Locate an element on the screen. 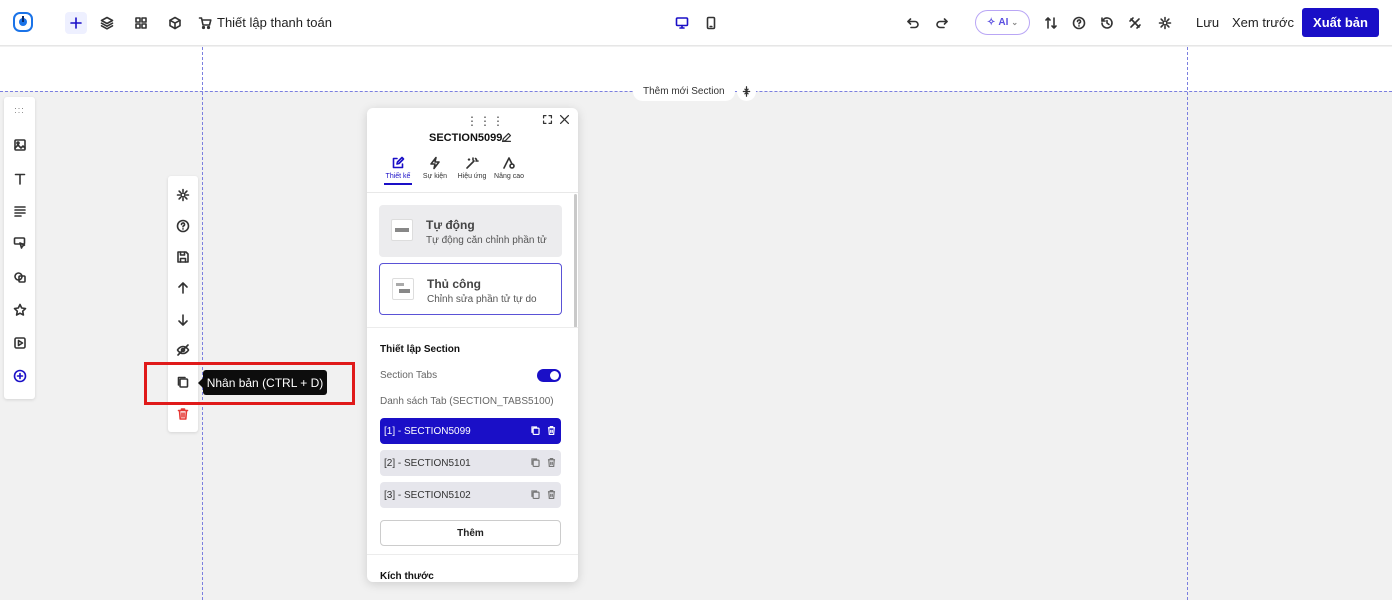 The width and height of the screenshot is (1392, 600). mobile-view-icon is located at coordinates (711, 23).